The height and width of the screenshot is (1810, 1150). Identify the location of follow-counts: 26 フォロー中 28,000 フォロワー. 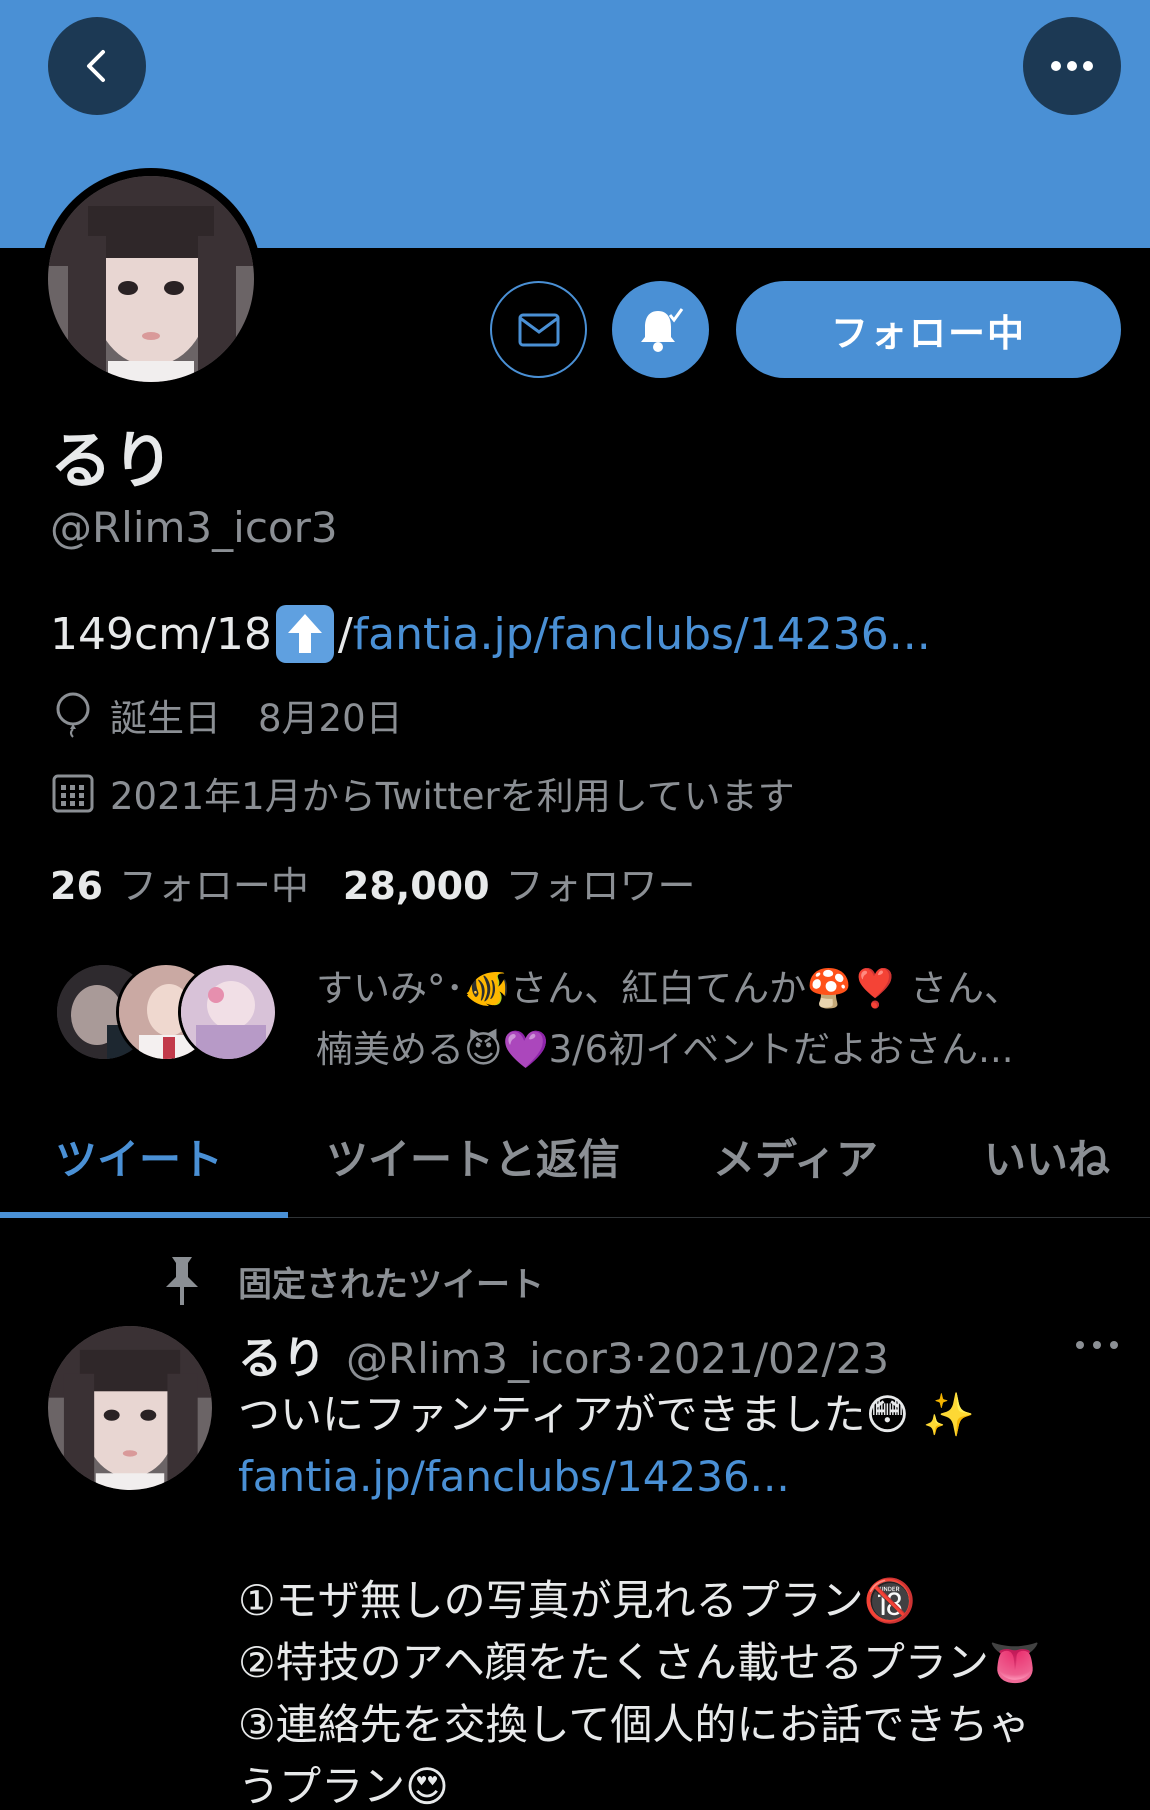
(390, 882).